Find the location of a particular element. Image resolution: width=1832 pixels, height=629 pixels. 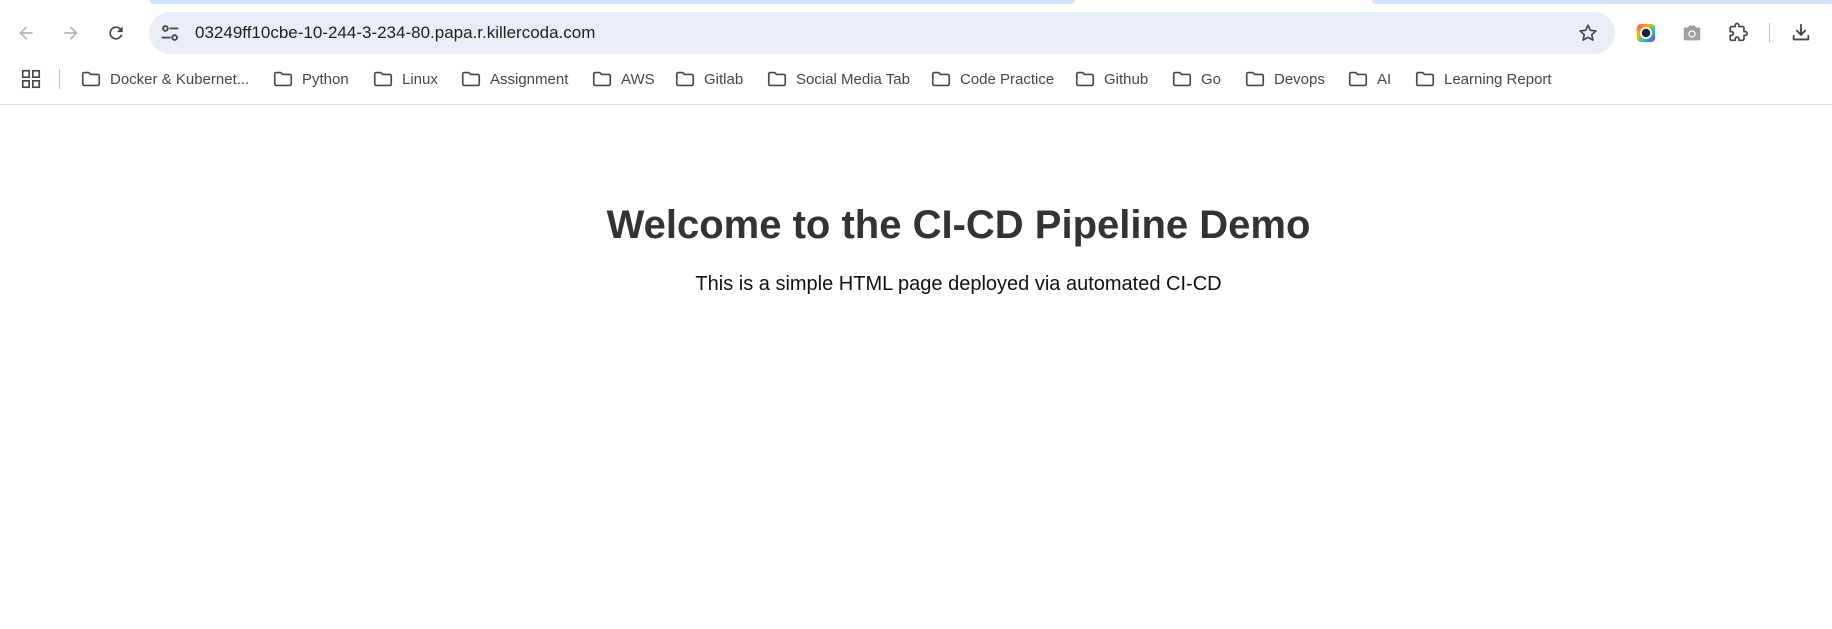

puzzle-icon is located at coordinates (1738, 32).